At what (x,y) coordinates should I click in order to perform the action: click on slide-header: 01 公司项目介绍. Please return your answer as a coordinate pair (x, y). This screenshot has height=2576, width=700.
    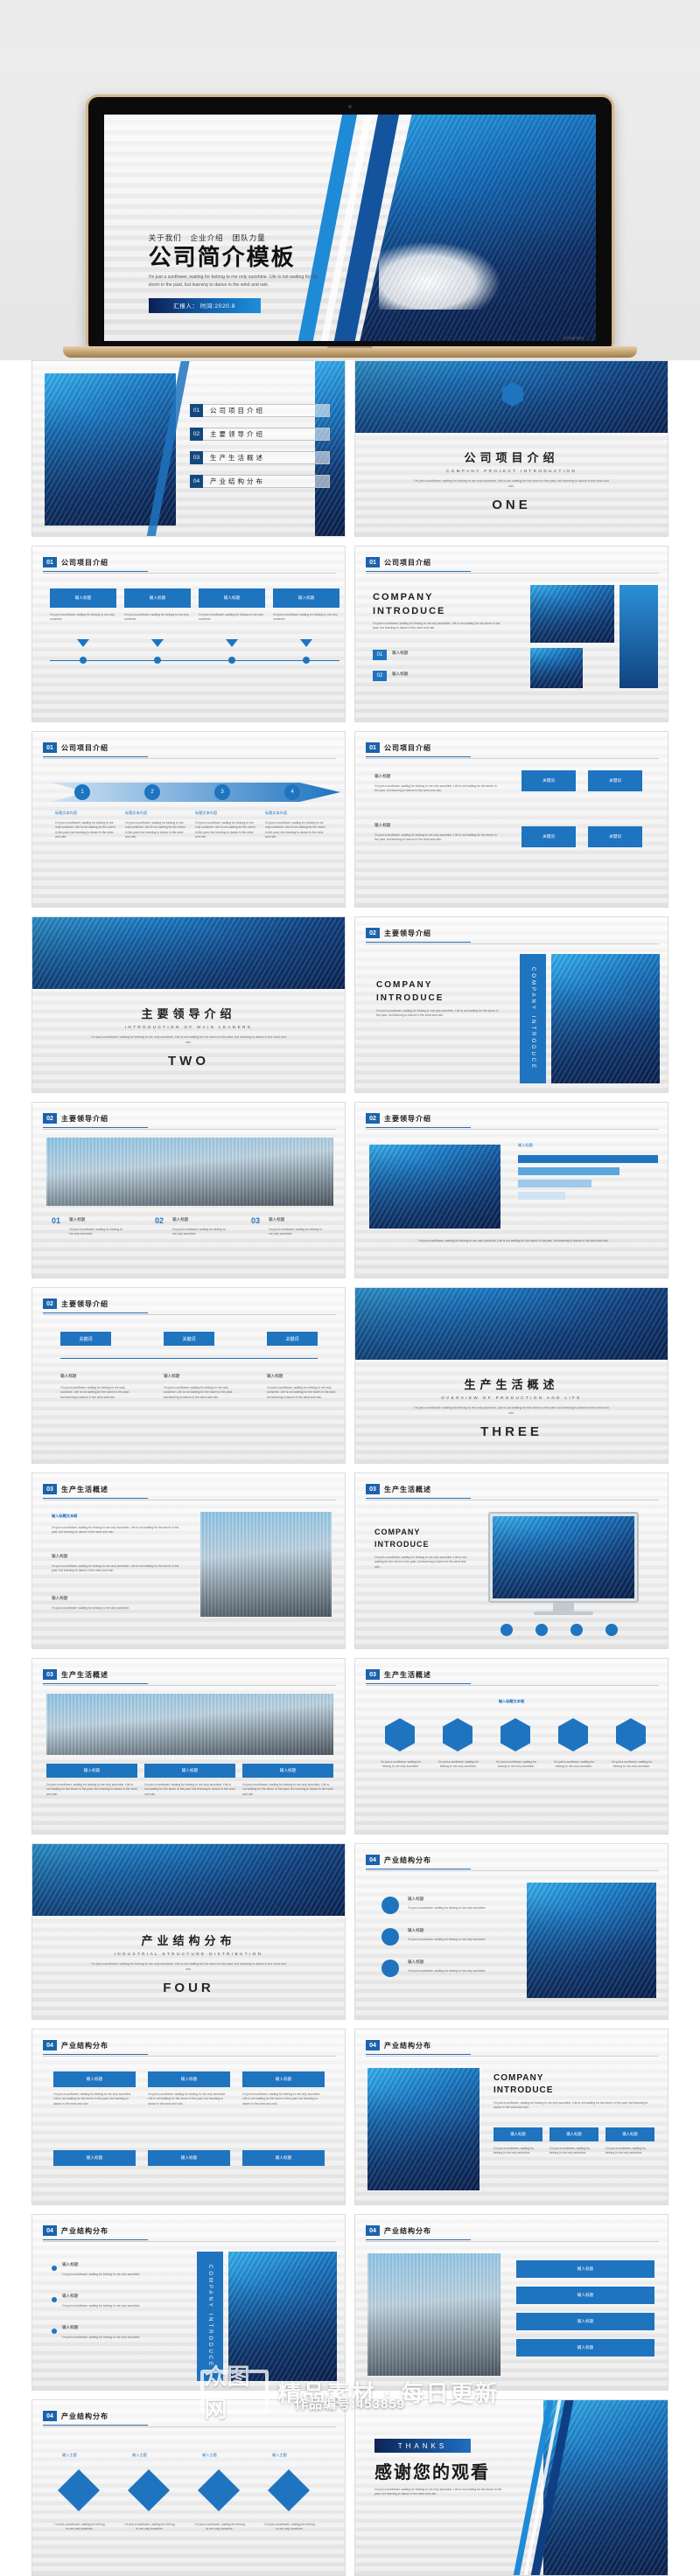
    Looking at the image, I should click on (75, 747).